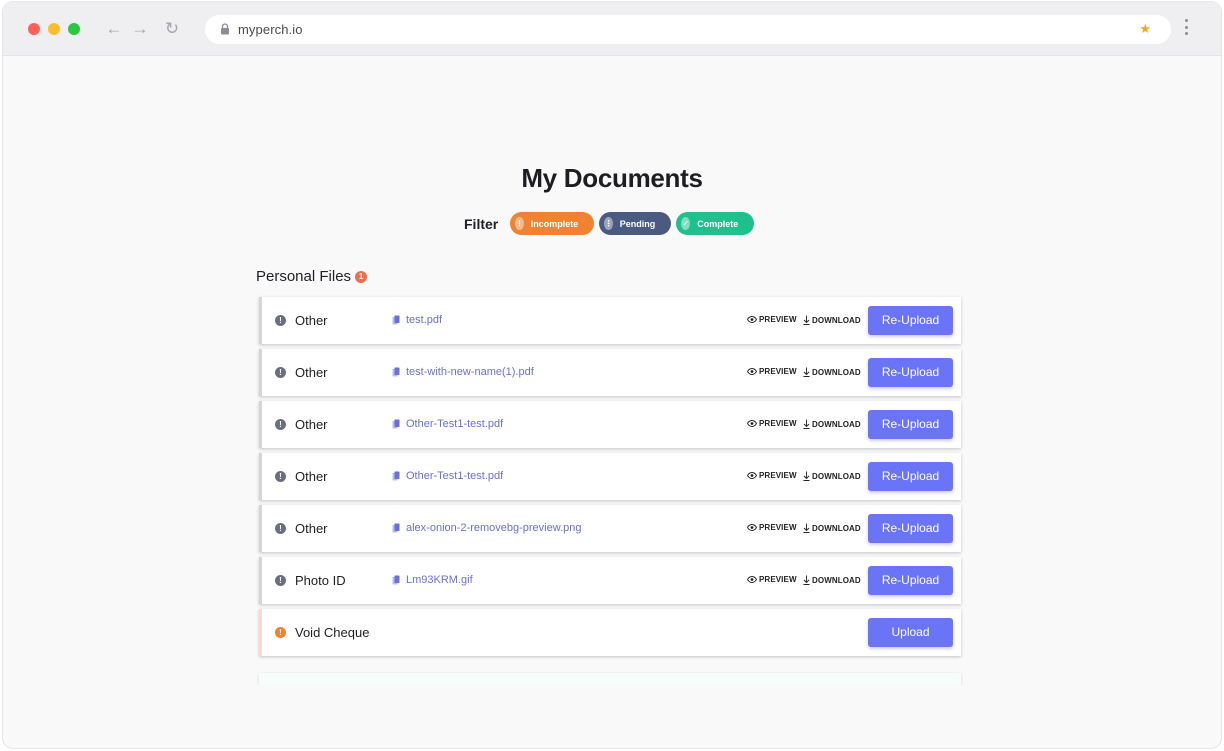 The image size is (1224, 751). What do you see at coordinates (54, 29) in the screenshot?
I see `minimize-window-button` at bounding box center [54, 29].